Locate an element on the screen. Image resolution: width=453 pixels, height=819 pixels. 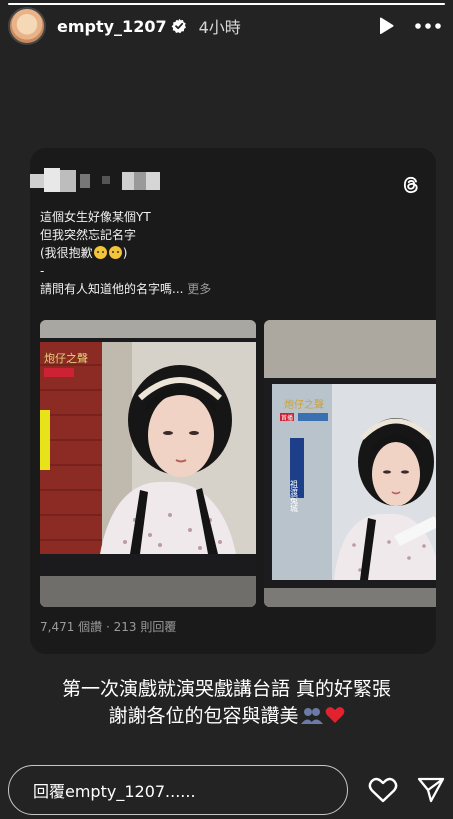
post-line-2: 但我突然忘記名字 is located at coordinates (88, 235).